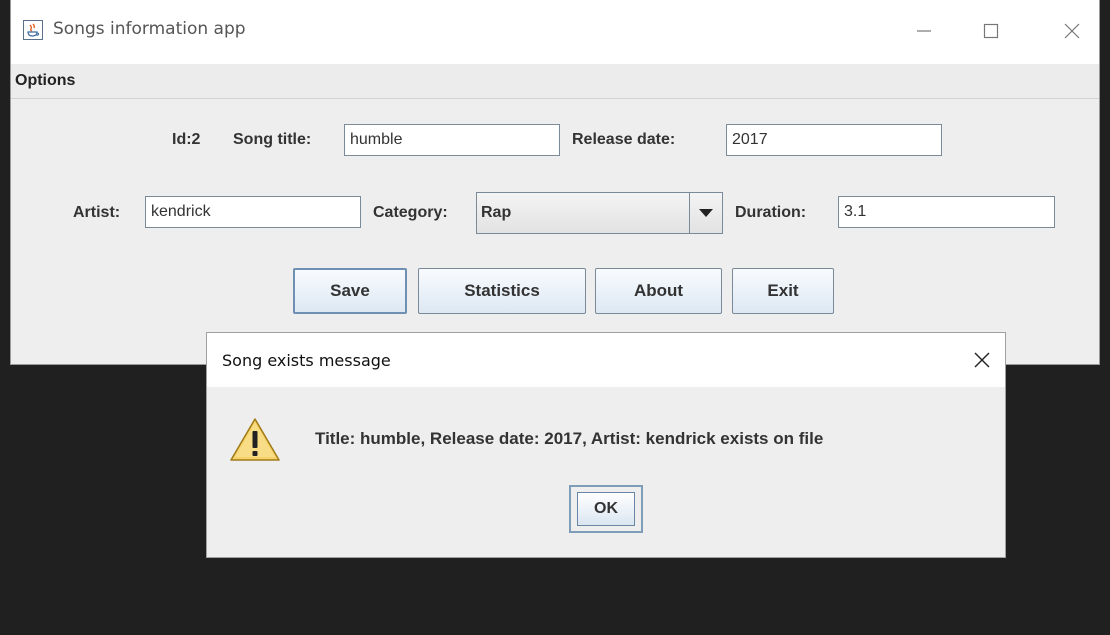  Describe the element at coordinates (946, 212) in the screenshot. I see `duration-input: 3.1` at that location.